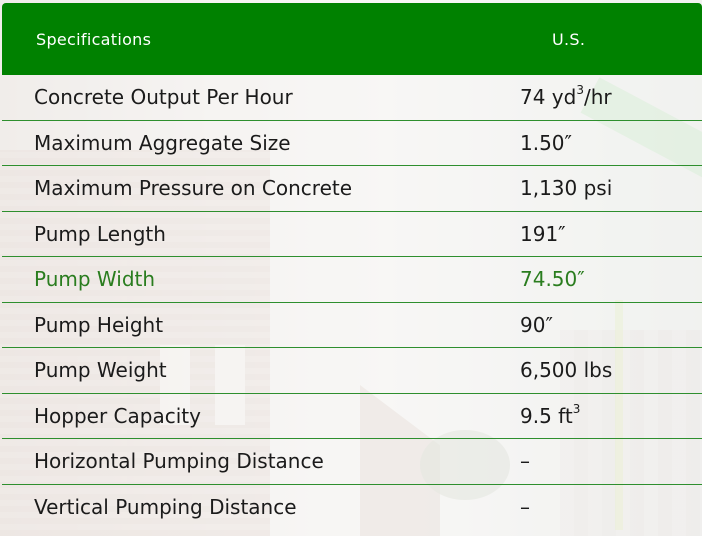 The height and width of the screenshot is (536, 702). What do you see at coordinates (550, 414) in the screenshot?
I see `spec-value: 9.5 ft3` at bounding box center [550, 414].